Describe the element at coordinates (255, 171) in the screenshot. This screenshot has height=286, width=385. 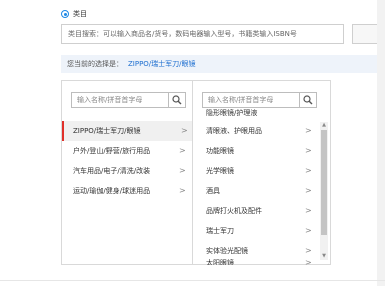
I see `right-category-item: 光学眼镜 >` at that location.